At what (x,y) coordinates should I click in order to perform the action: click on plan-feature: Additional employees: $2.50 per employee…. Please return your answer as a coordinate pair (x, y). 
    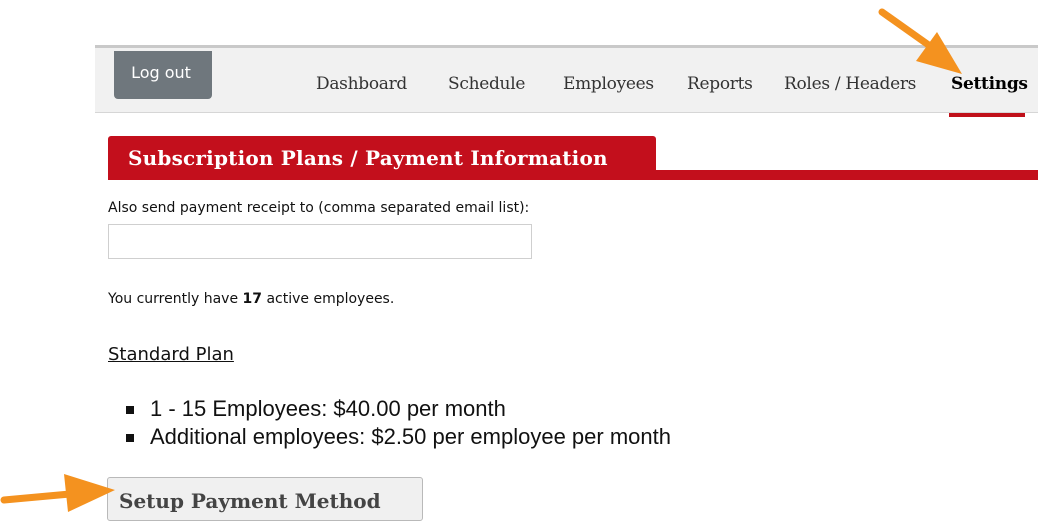
    Looking at the image, I should click on (389, 437).